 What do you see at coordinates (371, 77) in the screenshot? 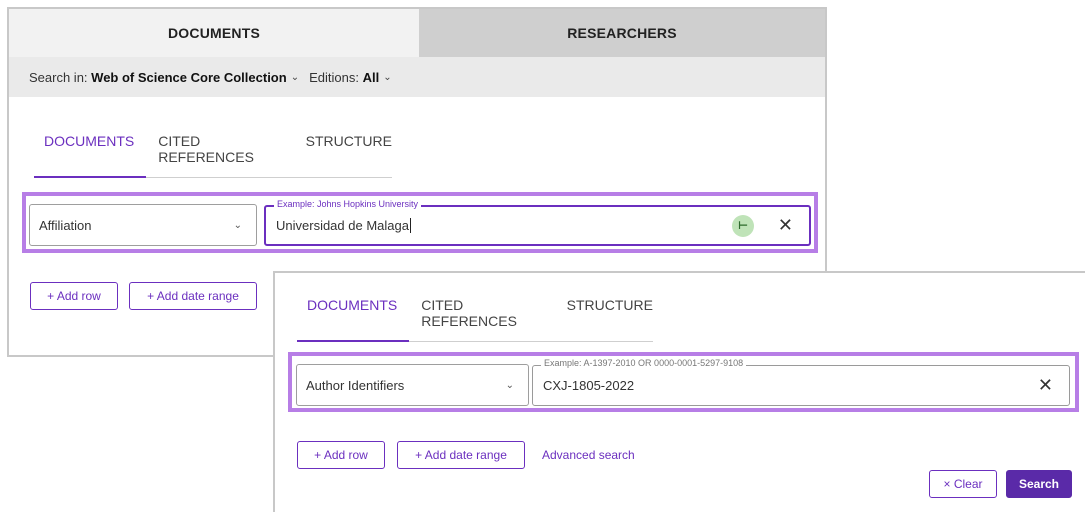
I see `editions-select: All` at bounding box center [371, 77].